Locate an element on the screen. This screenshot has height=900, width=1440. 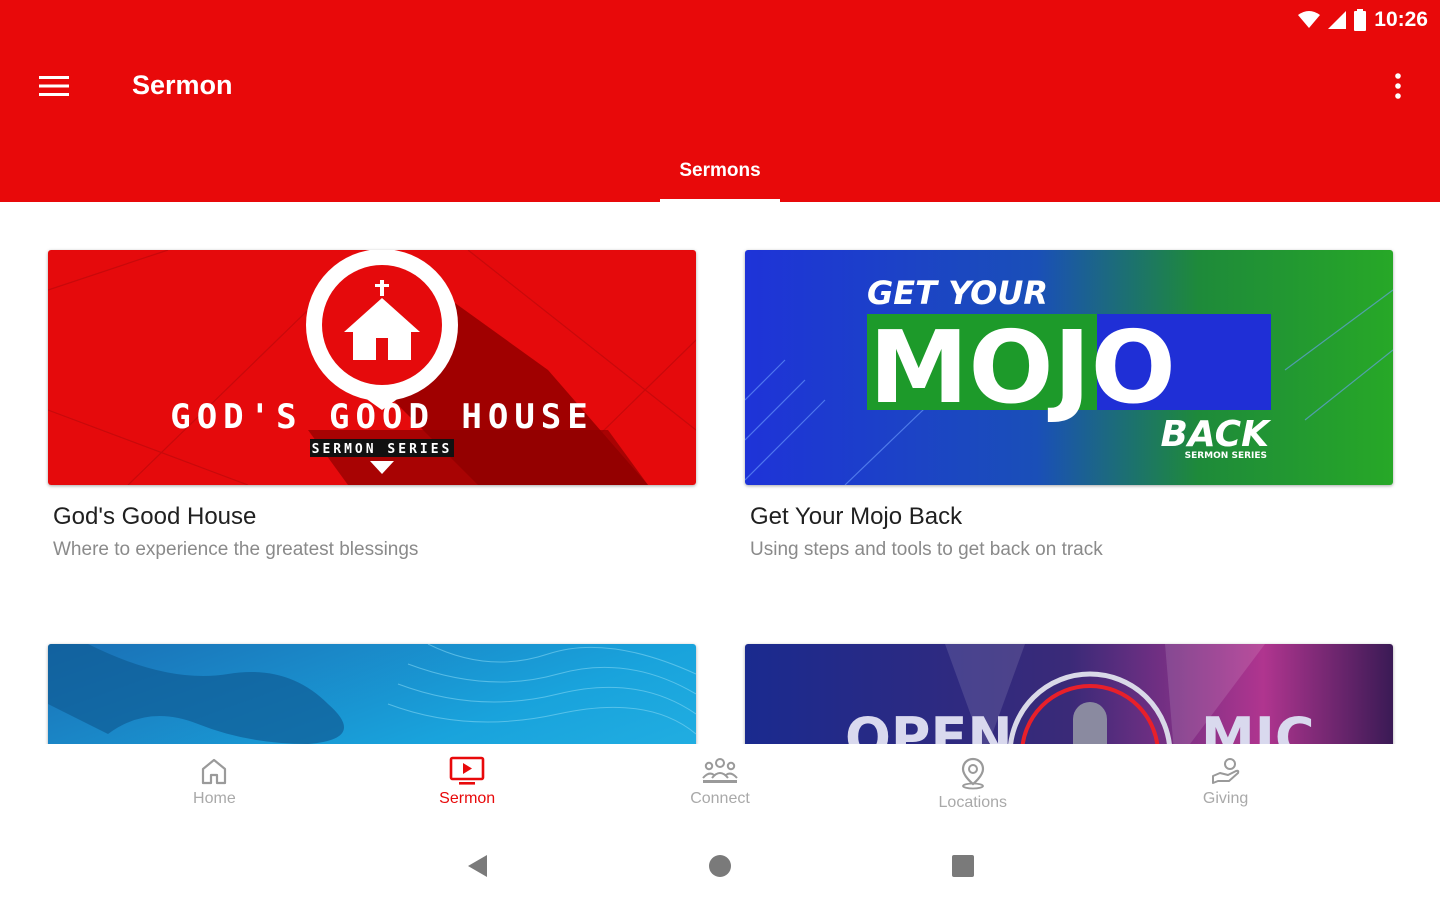
nav-item-locations: Locations is located at coordinates (973, 788).